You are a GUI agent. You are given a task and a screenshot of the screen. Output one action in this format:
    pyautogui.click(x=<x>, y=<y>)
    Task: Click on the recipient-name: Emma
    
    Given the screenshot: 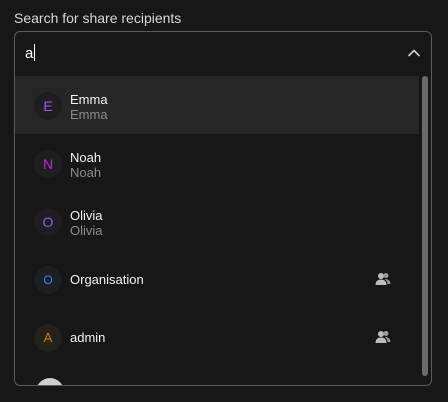 What is the action you would take?
    pyautogui.click(x=89, y=99)
    